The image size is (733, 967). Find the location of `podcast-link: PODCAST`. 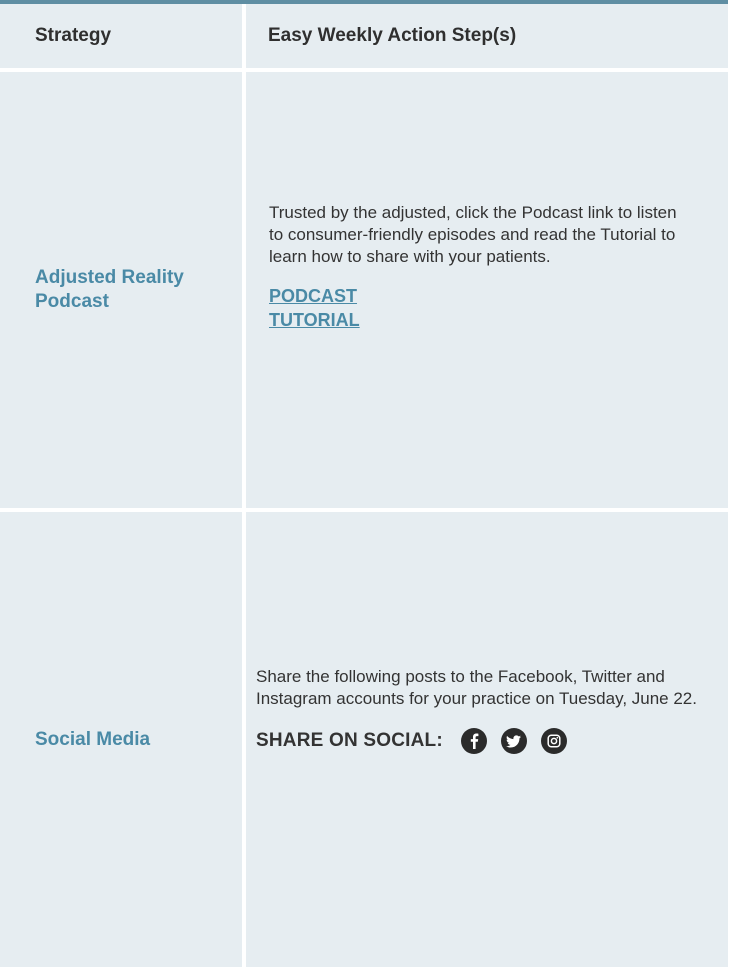

podcast-link: PODCAST is located at coordinates (479, 296).